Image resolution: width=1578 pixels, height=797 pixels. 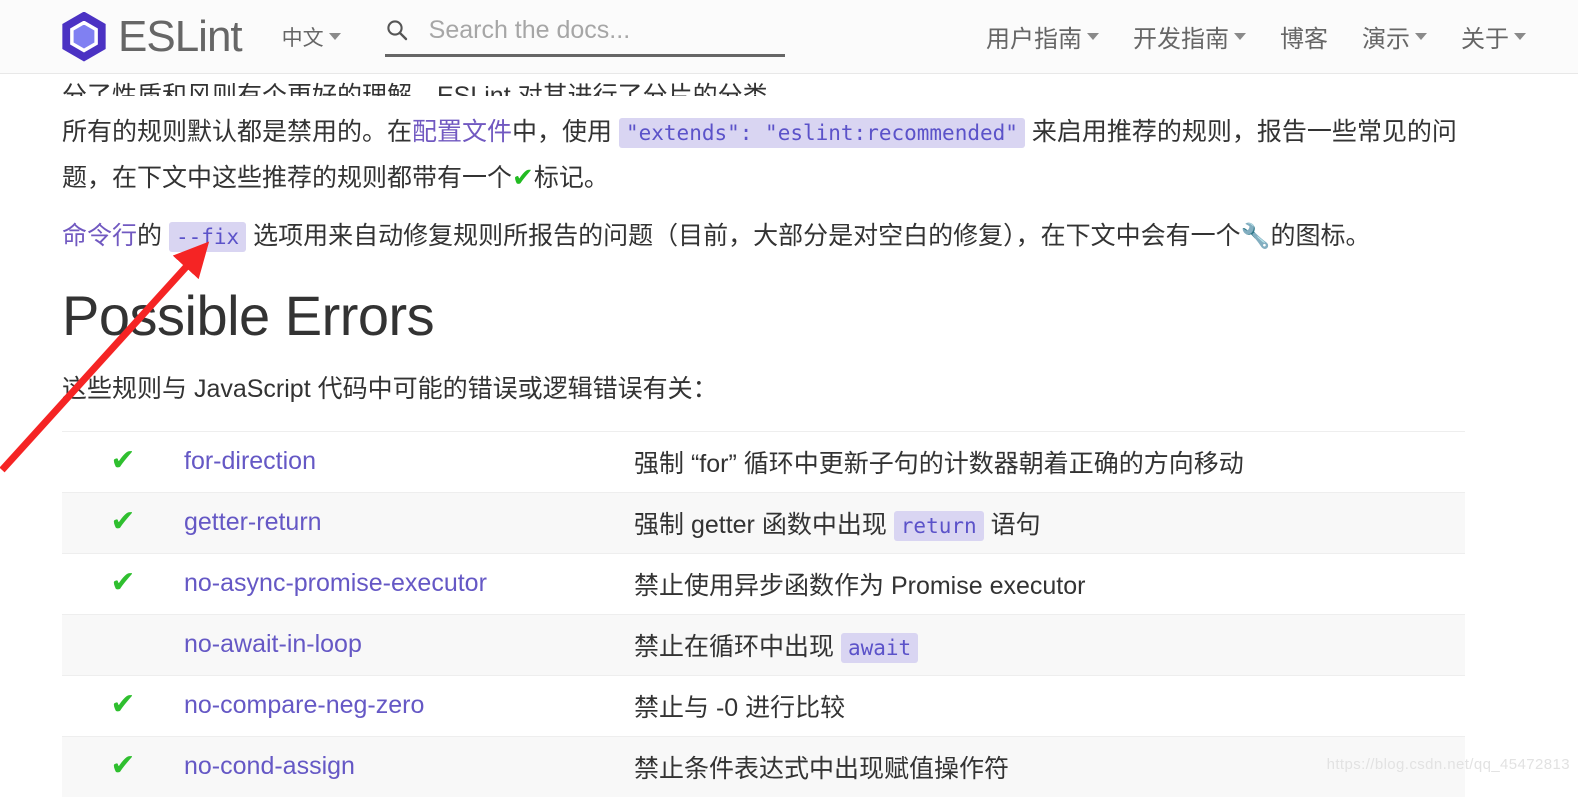 What do you see at coordinates (821, 133) in the screenshot?
I see `code-extends-recommended: "extends": "eslint:recommended"` at bounding box center [821, 133].